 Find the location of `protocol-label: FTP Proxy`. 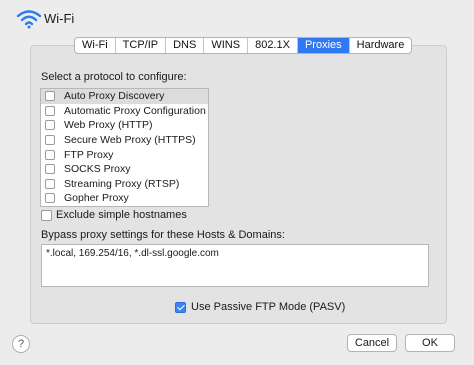

protocol-label: FTP Proxy is located at coordinates (89, 154).